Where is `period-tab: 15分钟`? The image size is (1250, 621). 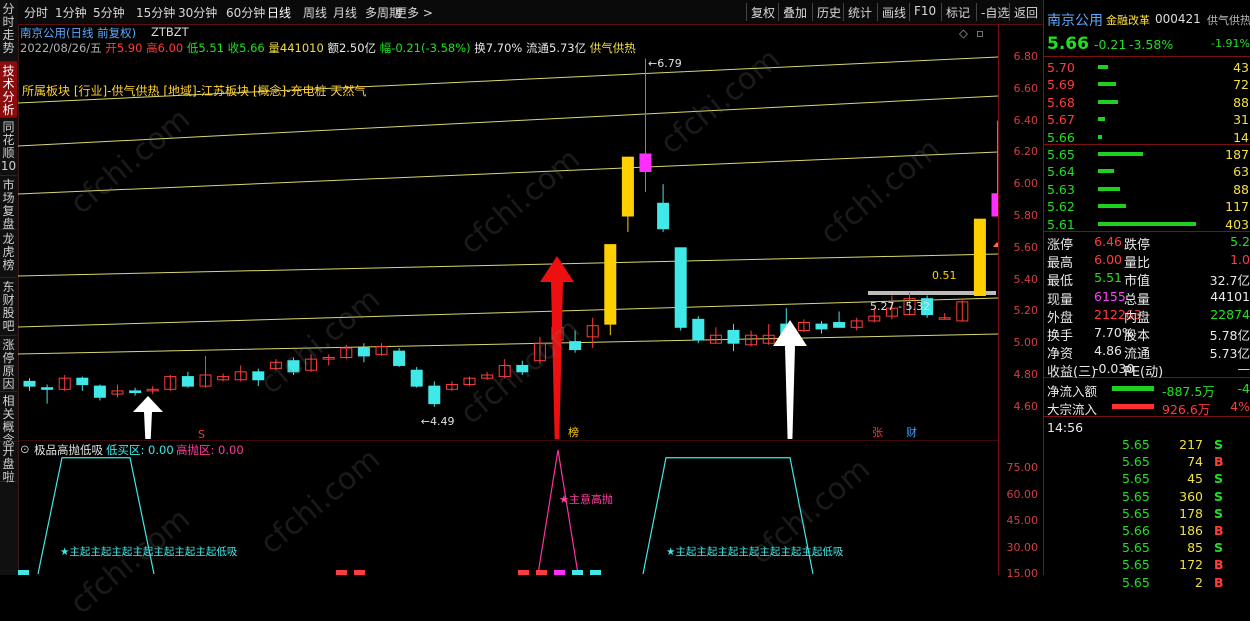
period-tab: 15分钟 is located at coordinates (155, 12).